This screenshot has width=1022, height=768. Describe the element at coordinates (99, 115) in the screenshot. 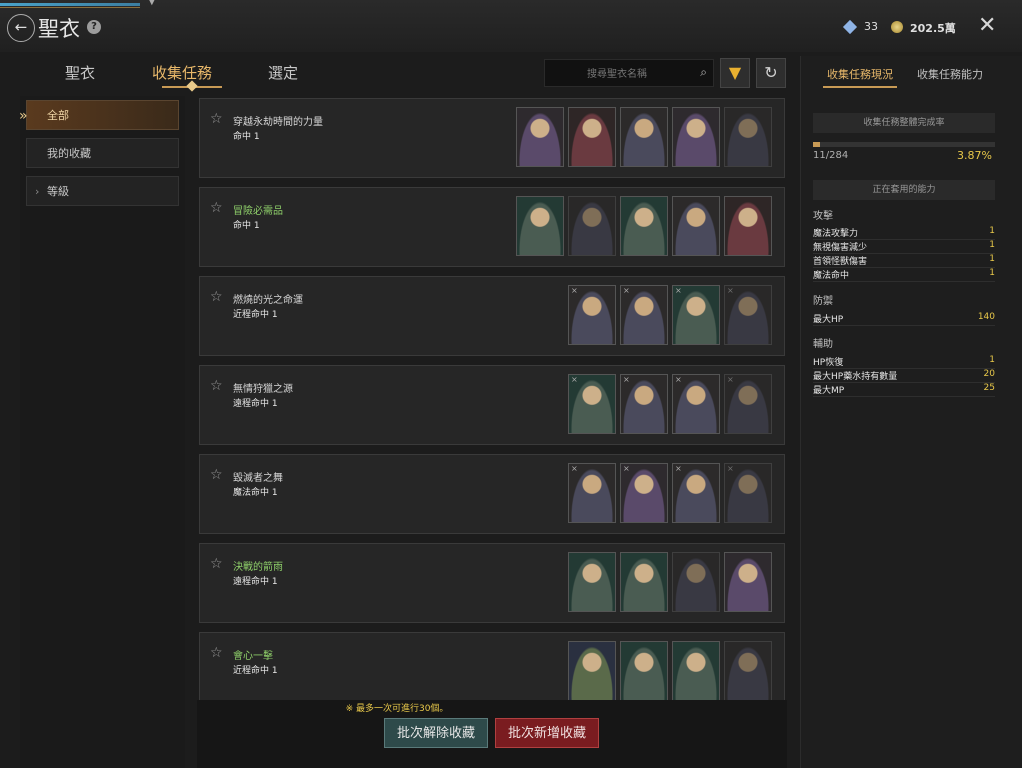

I see `sidebar-item-all: » 全部` at that location.